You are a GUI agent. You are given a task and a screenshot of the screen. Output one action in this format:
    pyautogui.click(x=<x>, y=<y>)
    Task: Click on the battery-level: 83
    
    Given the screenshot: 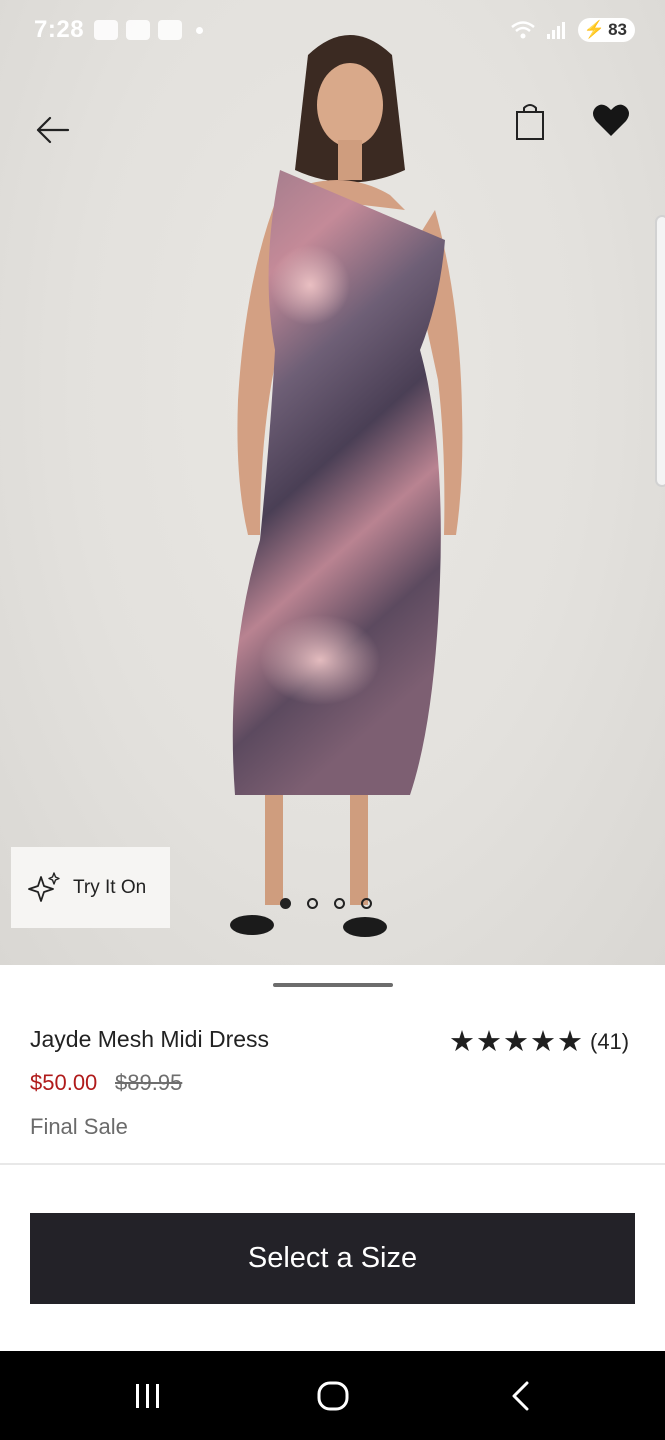 What is the action you would take?
    pyautogui.click(x=617, y=29)
    